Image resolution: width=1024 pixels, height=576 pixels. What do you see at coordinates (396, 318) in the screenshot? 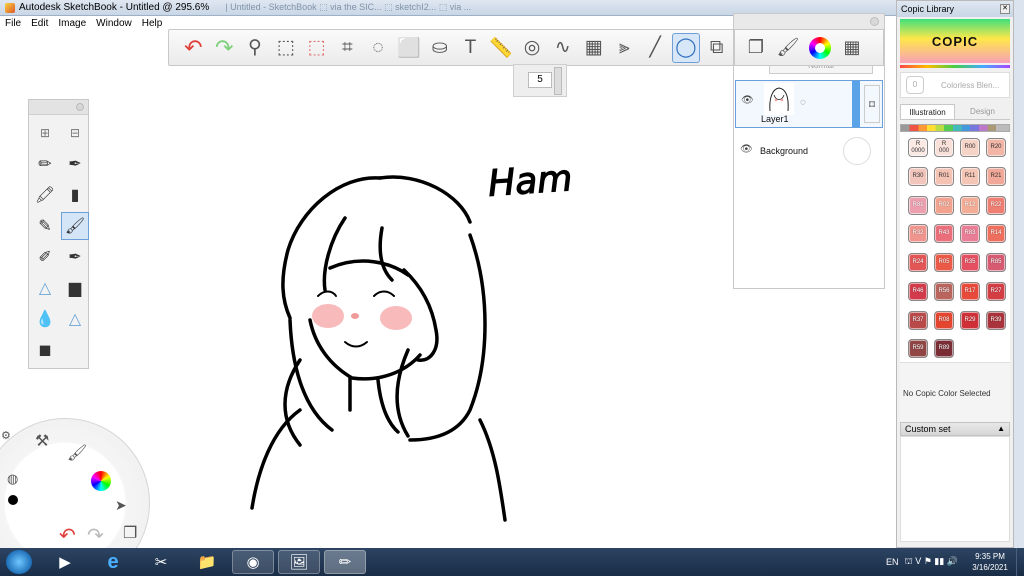
I see `blush-right` at bounding box center [396, 318].